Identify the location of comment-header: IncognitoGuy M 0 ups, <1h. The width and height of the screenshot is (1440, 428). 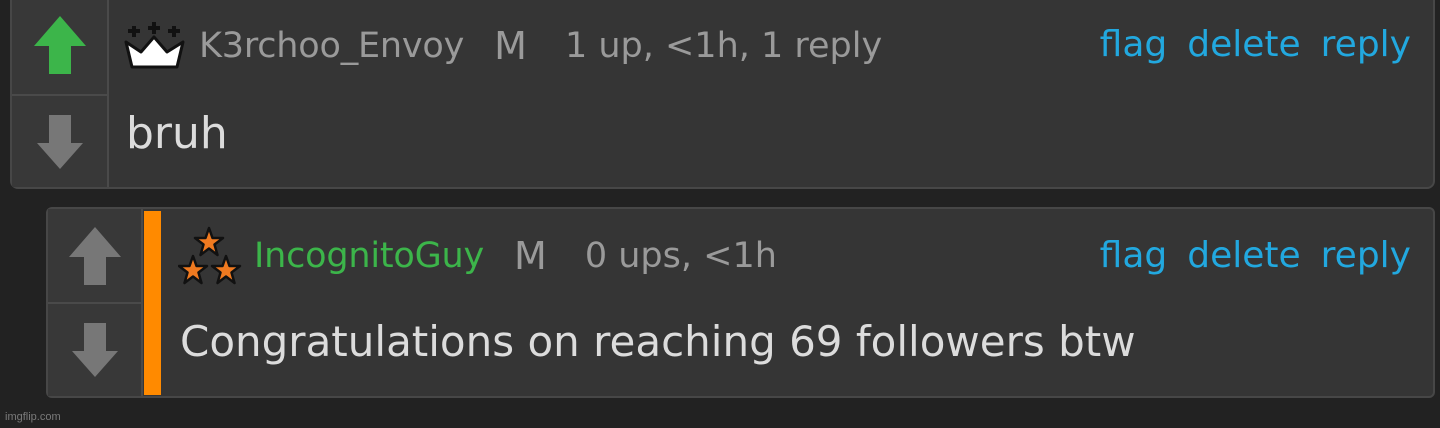
(477, 256).